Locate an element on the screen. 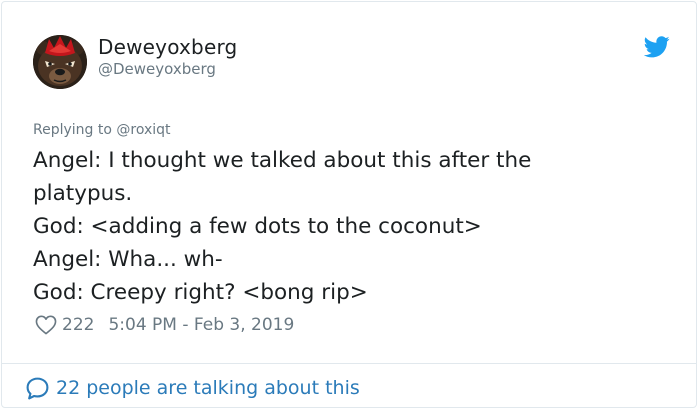 This screenshot has height=411, width=700. tweet-meta: 222 5:04 PM - Feb 3, 2019 is located at coordinates (164, 325).